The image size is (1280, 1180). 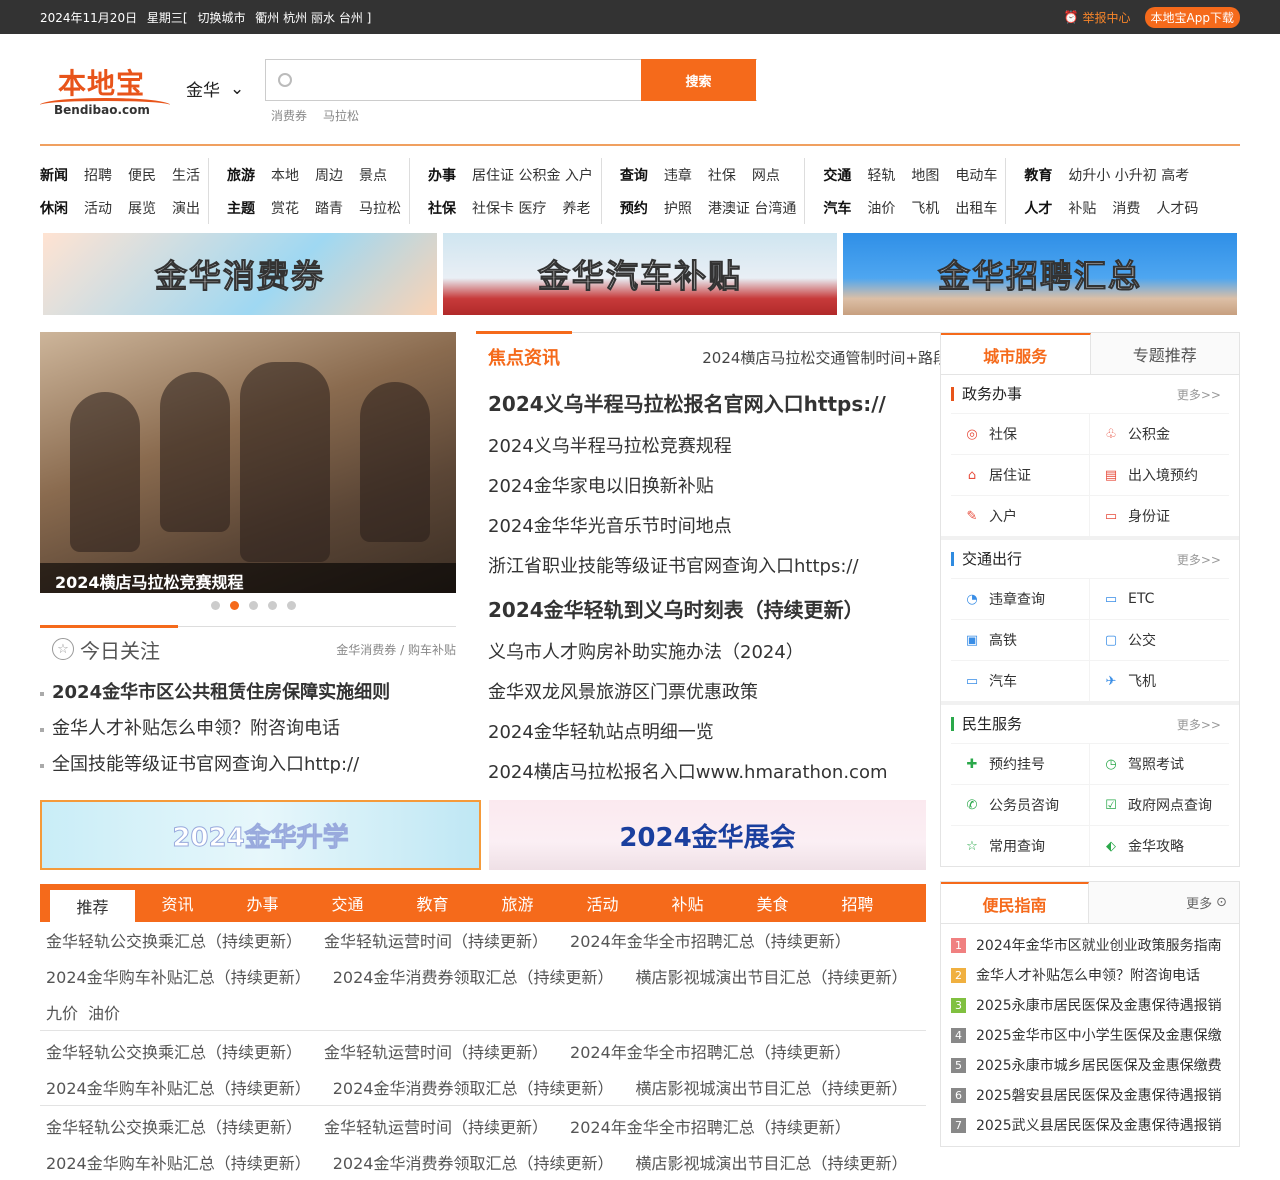 What do you see at coordinates (837, 209) in the screenshot?
I see `nav-link: 汽车` at bounding box center [837, 209].